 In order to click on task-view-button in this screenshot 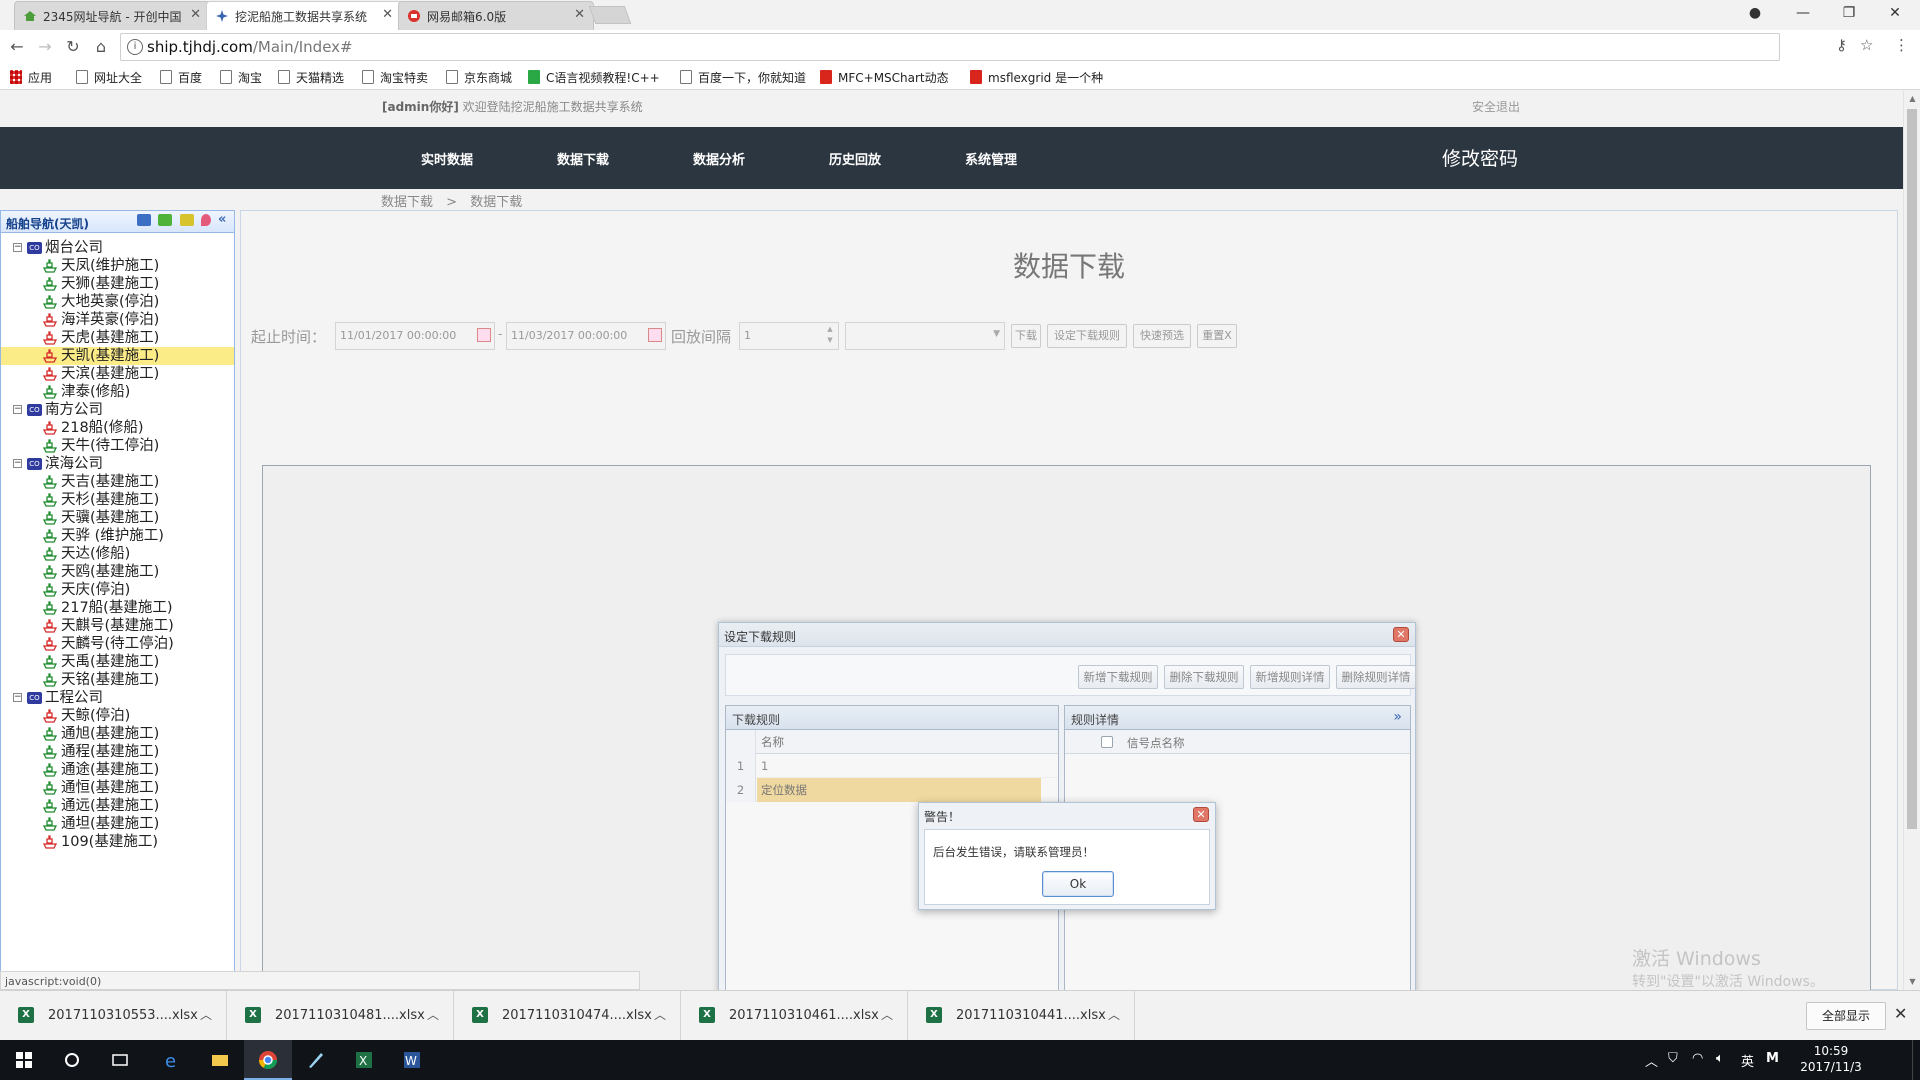, I will do `click(120, 1060)`.